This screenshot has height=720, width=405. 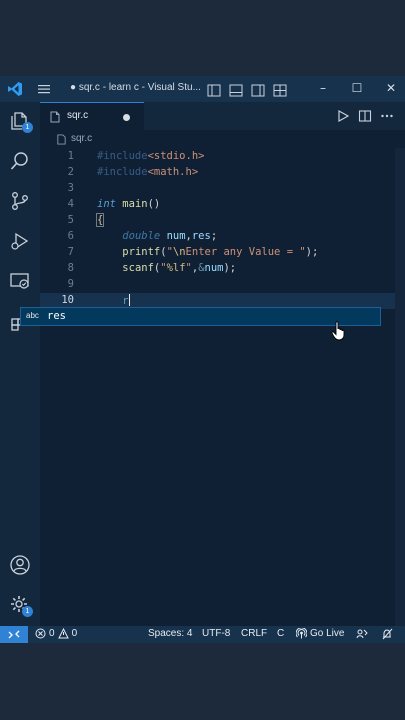 I want to click on go-live-button: Go Live, so click(x=320, y=633).